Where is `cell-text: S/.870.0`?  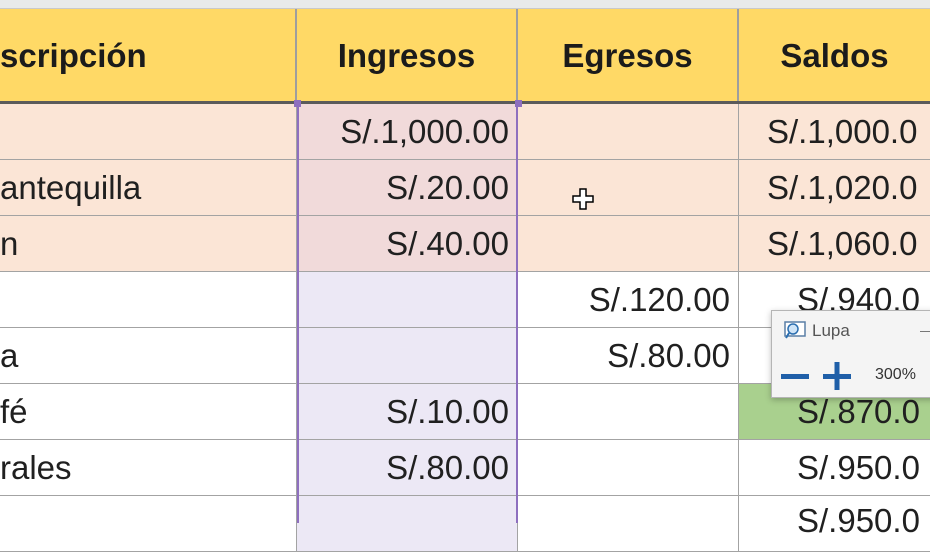
cell-text: S/.870.0 is located at coordinates (858, 411).